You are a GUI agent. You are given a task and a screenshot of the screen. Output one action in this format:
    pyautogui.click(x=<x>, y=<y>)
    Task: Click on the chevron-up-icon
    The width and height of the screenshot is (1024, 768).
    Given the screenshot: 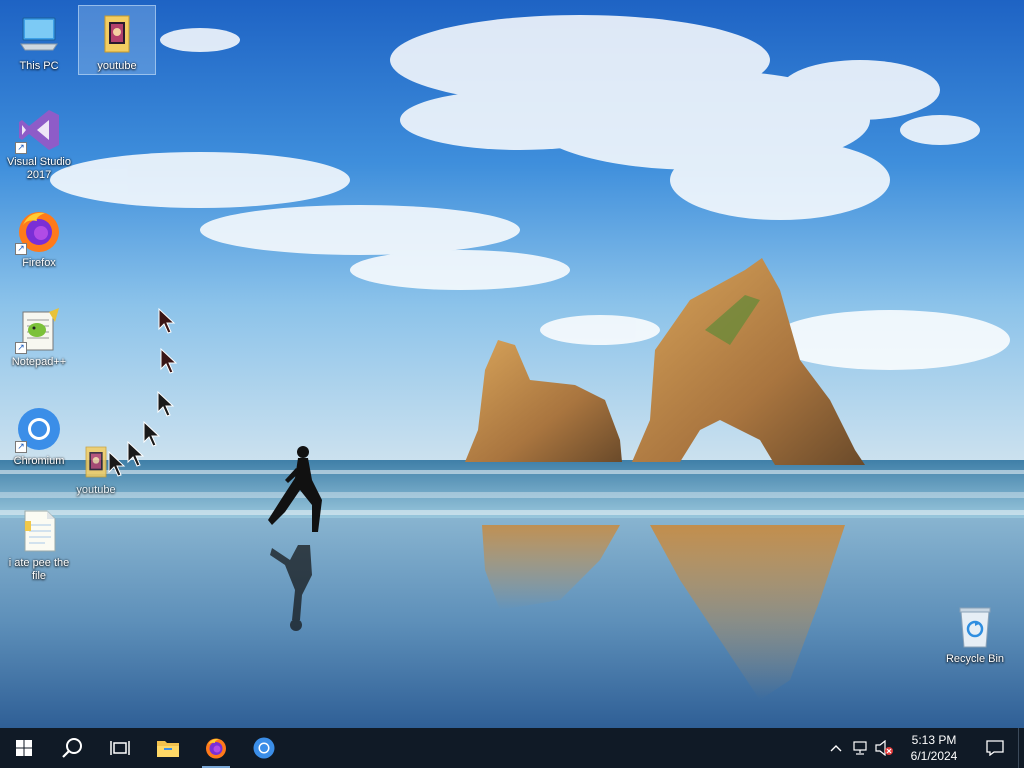 What is the action you would take?
    pyautogui.click(x=836, y=748)
    